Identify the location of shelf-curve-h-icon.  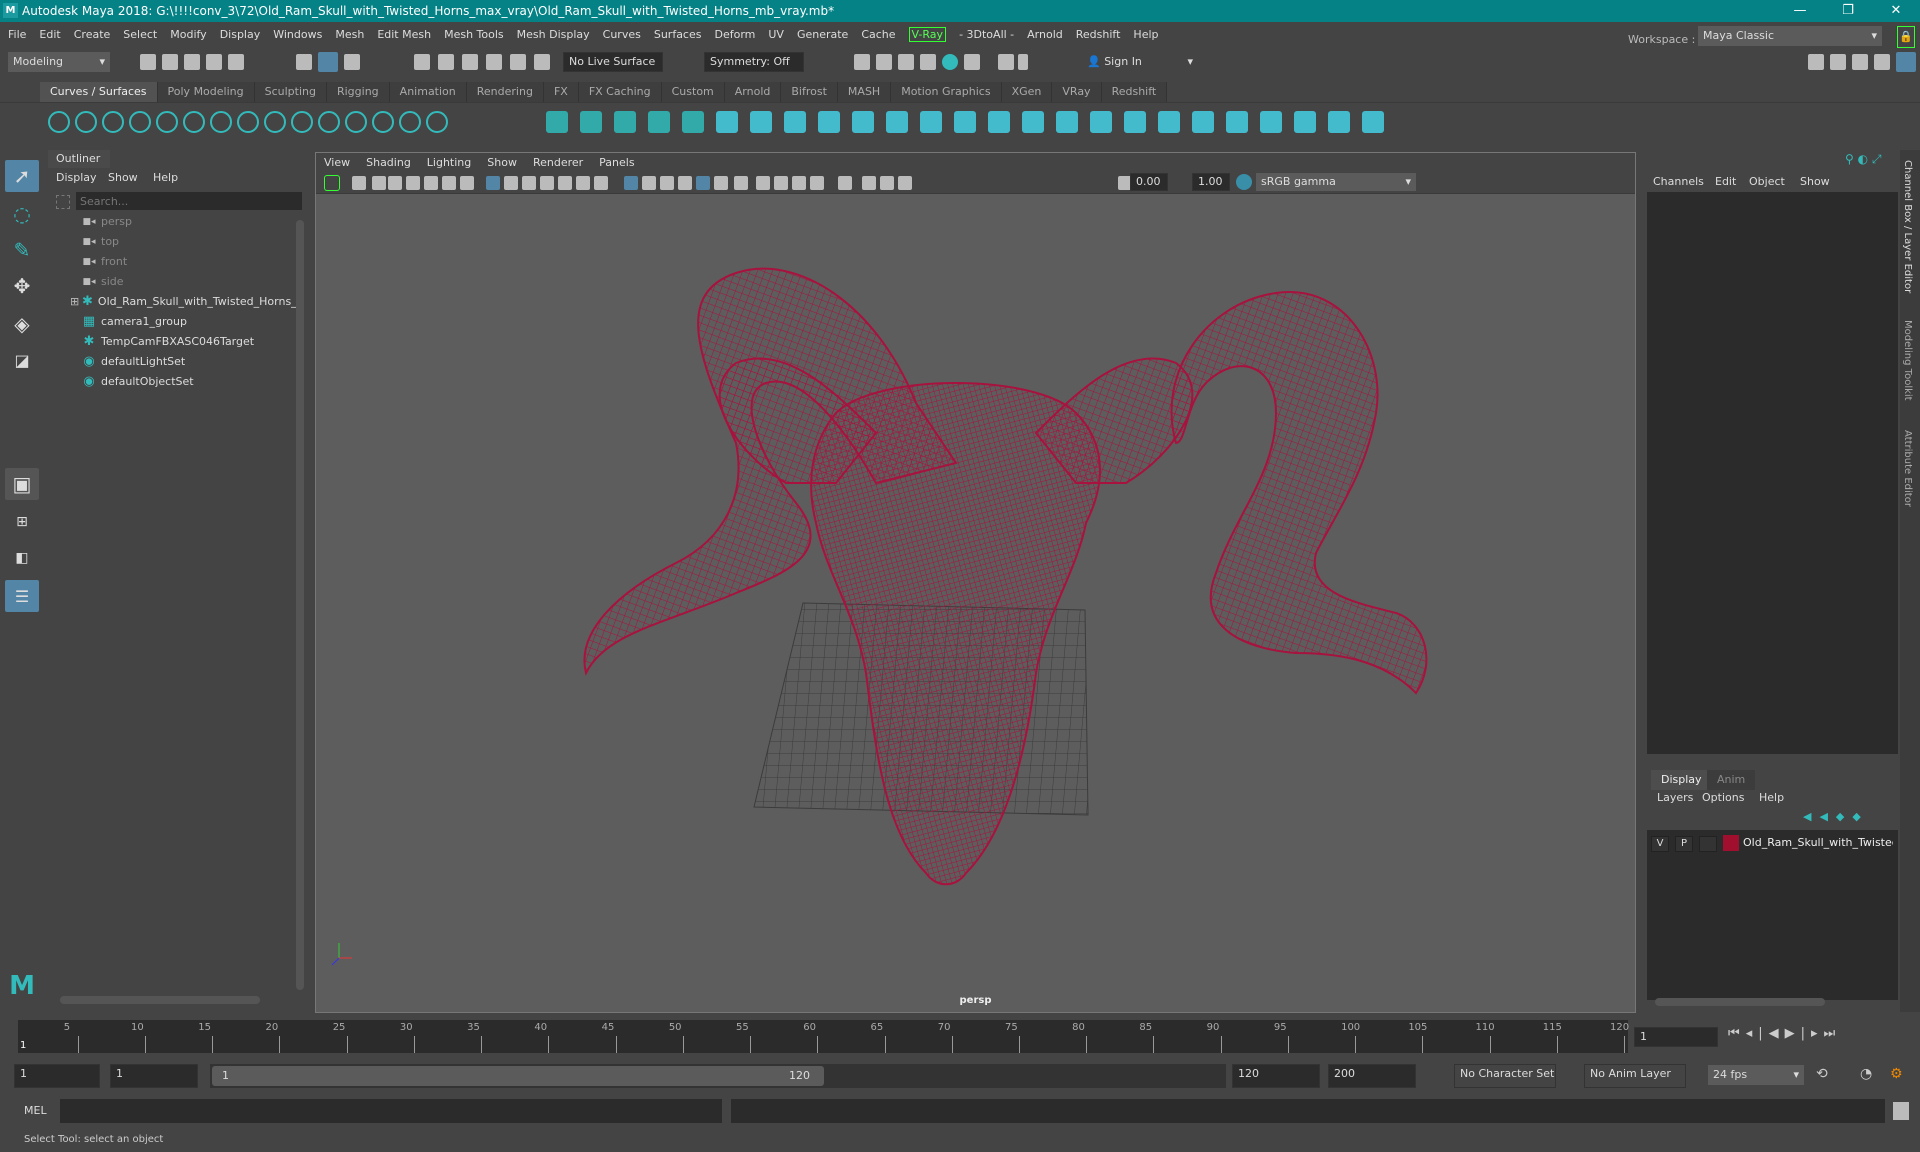
(437, 122).